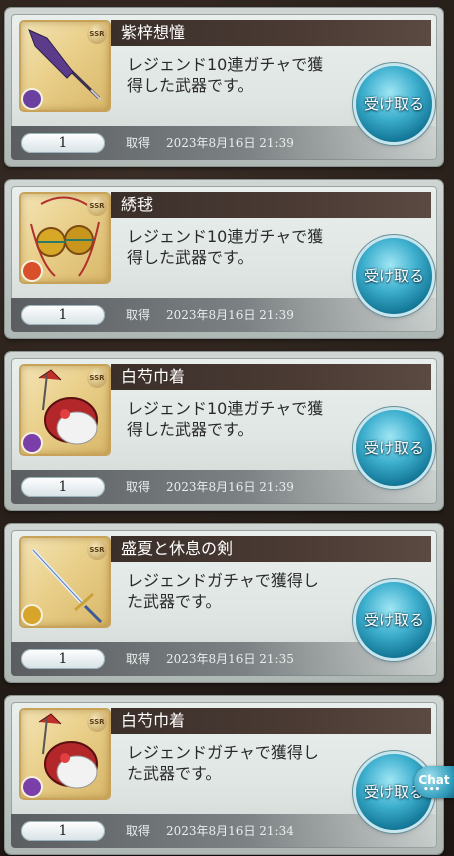 The image size is (454, 856). Describe the element at coordinates (434, 782) in the screenshot. I see `chat-button: Chat •••` at that location.